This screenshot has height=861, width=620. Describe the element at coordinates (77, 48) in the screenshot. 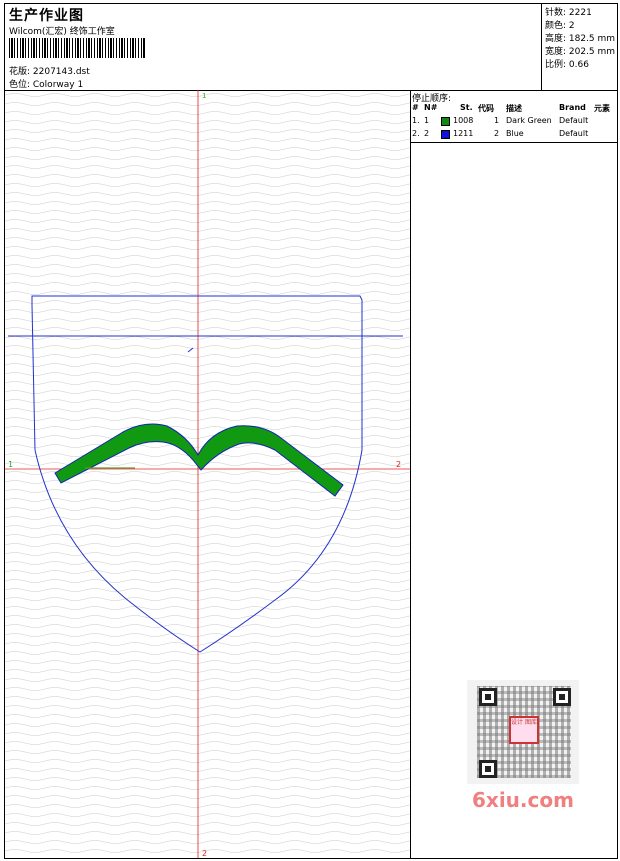

I see `barcode` at that location.